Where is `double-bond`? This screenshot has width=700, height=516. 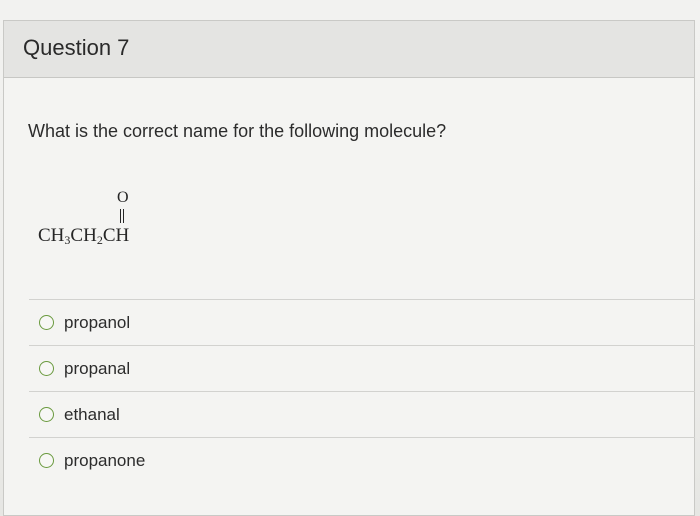 double-bond is located at coordinates (122, 216).